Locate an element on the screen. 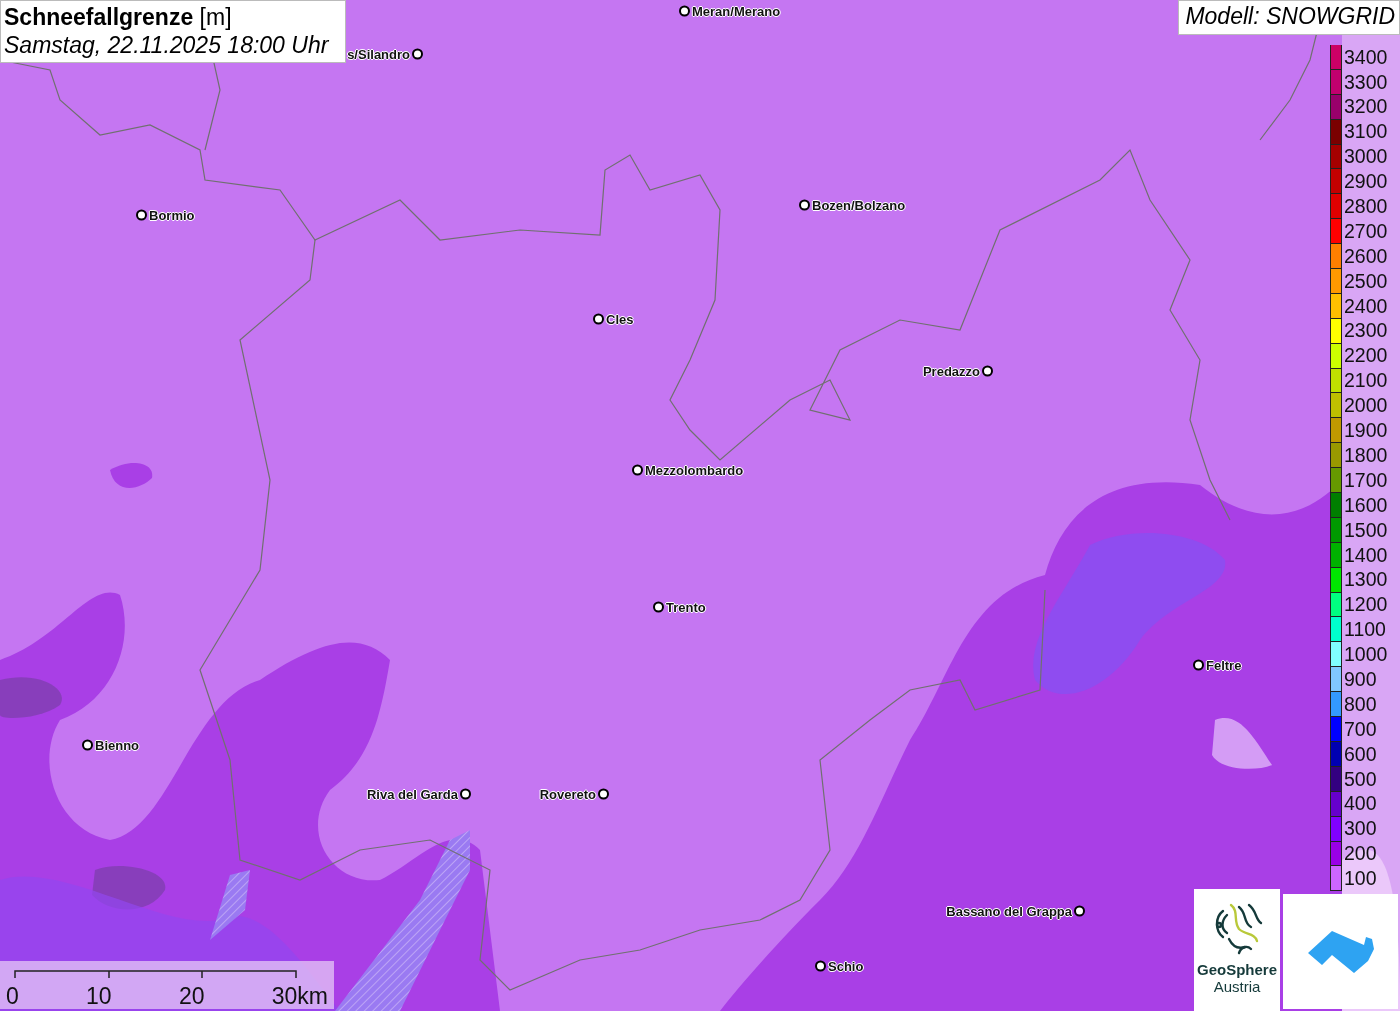  logo-text: Austria is located at coordinates (1237, 986).